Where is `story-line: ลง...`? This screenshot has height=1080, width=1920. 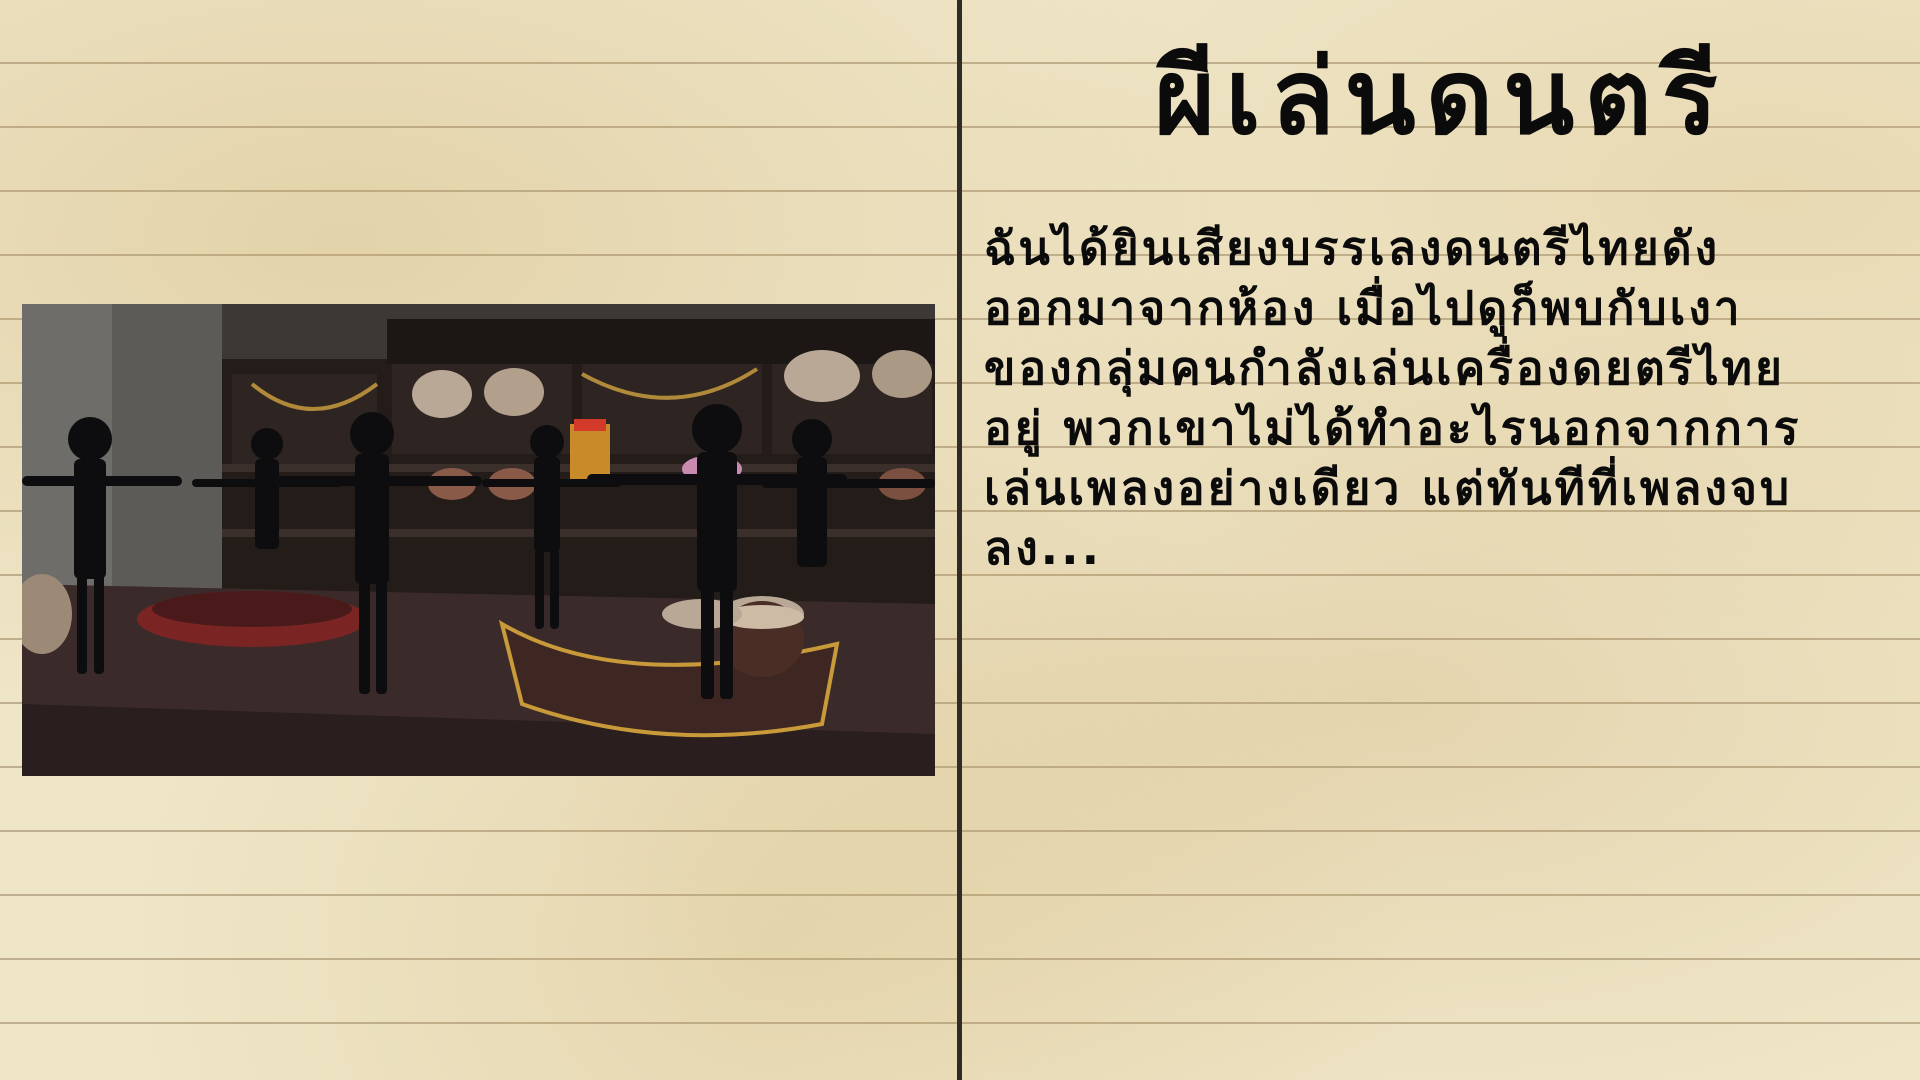 story-line: ลง... is located at coordinates (1043, 548).